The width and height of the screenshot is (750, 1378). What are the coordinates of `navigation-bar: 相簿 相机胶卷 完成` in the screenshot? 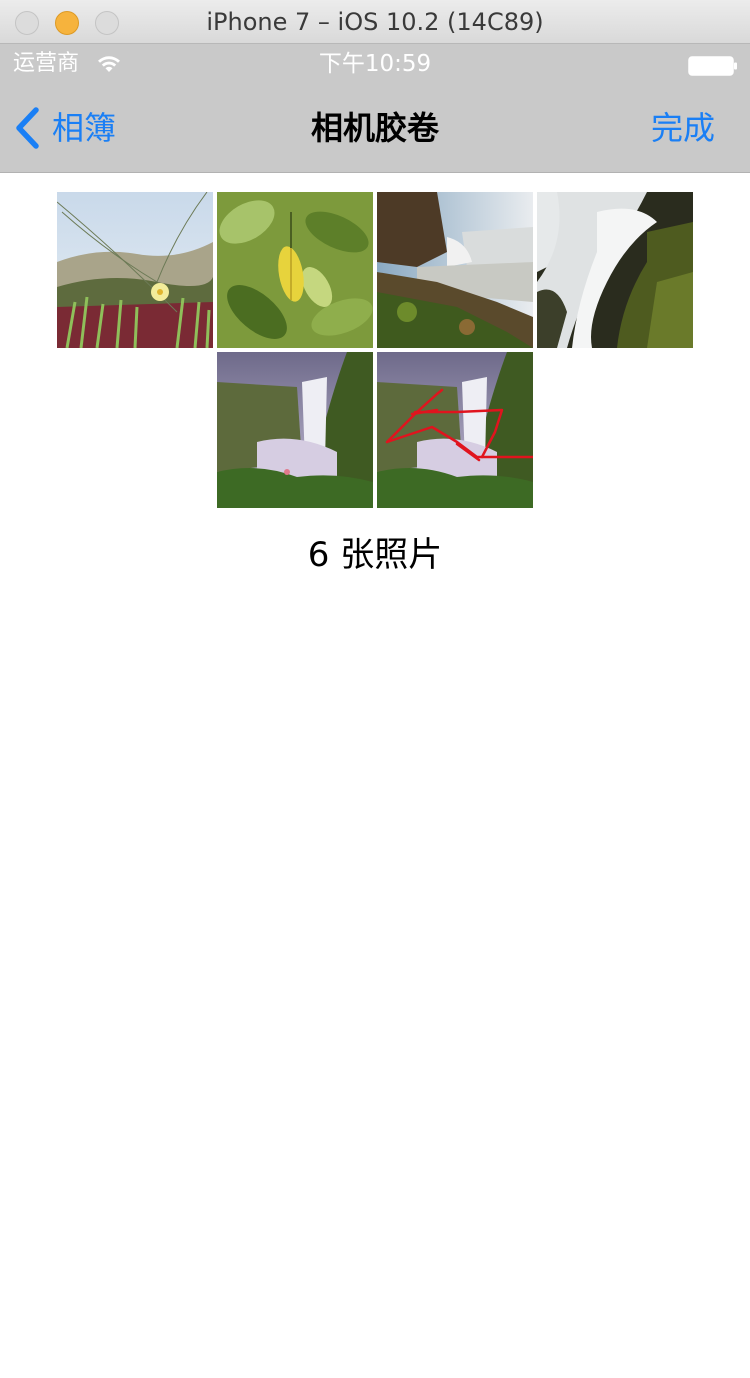 It's located at (375, 128).